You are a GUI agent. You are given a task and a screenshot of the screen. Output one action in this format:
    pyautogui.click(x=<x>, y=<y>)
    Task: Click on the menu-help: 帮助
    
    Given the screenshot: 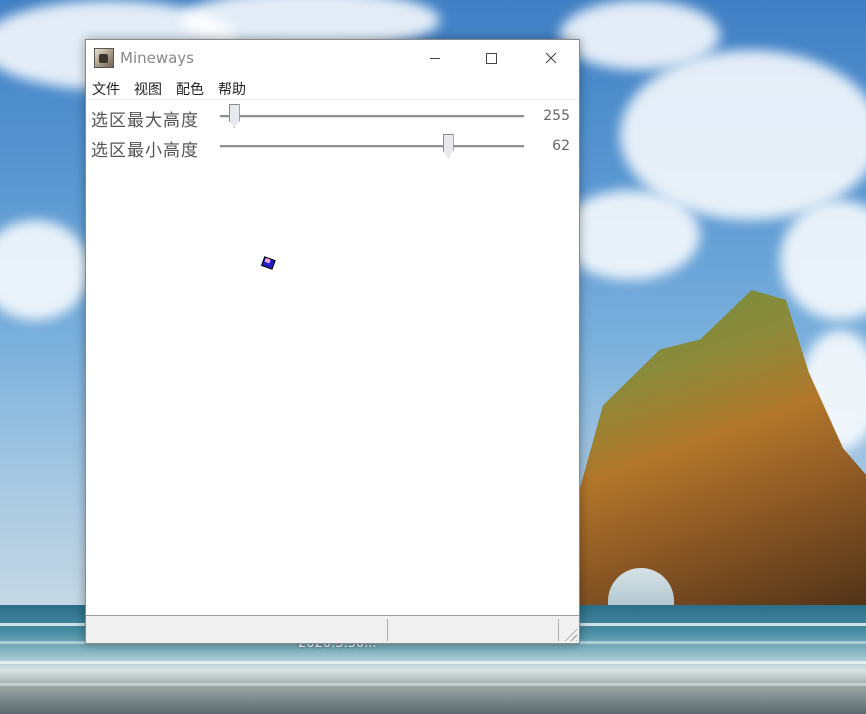 What is the action you would take?
    pyautogui.click(x=232, y=89)
    